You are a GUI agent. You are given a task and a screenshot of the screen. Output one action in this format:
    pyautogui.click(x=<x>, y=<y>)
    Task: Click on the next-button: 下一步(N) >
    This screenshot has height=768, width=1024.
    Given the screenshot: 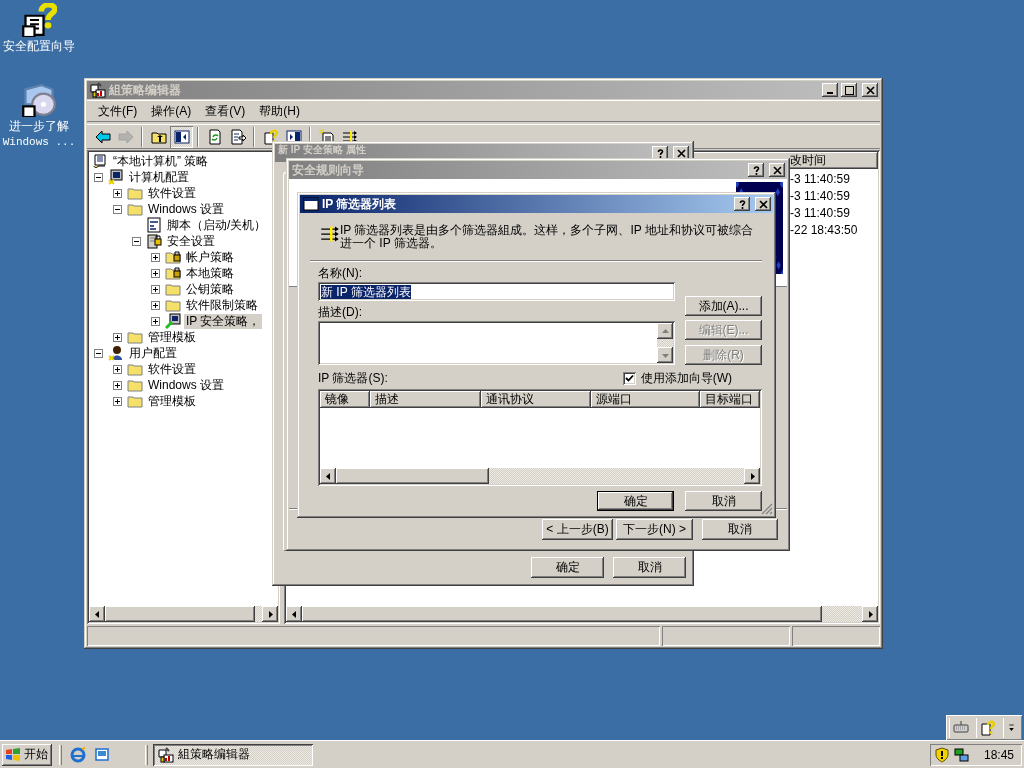 What is the action you would take?
    pyautogui.click(x=654, y=529)
    